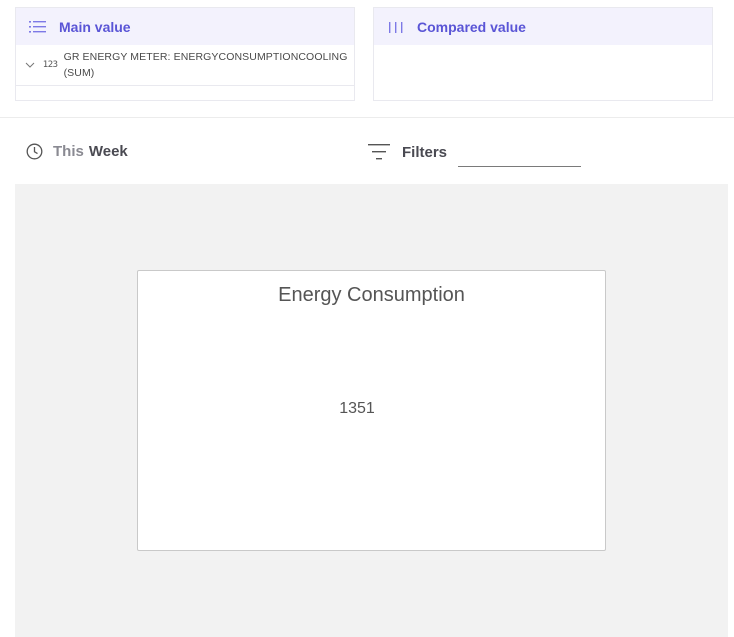 The image size is (734, 637). What do you see at coordinates (34, 151) in the screenshot?
I see `clock-icon` at bounding box center [34, 151].